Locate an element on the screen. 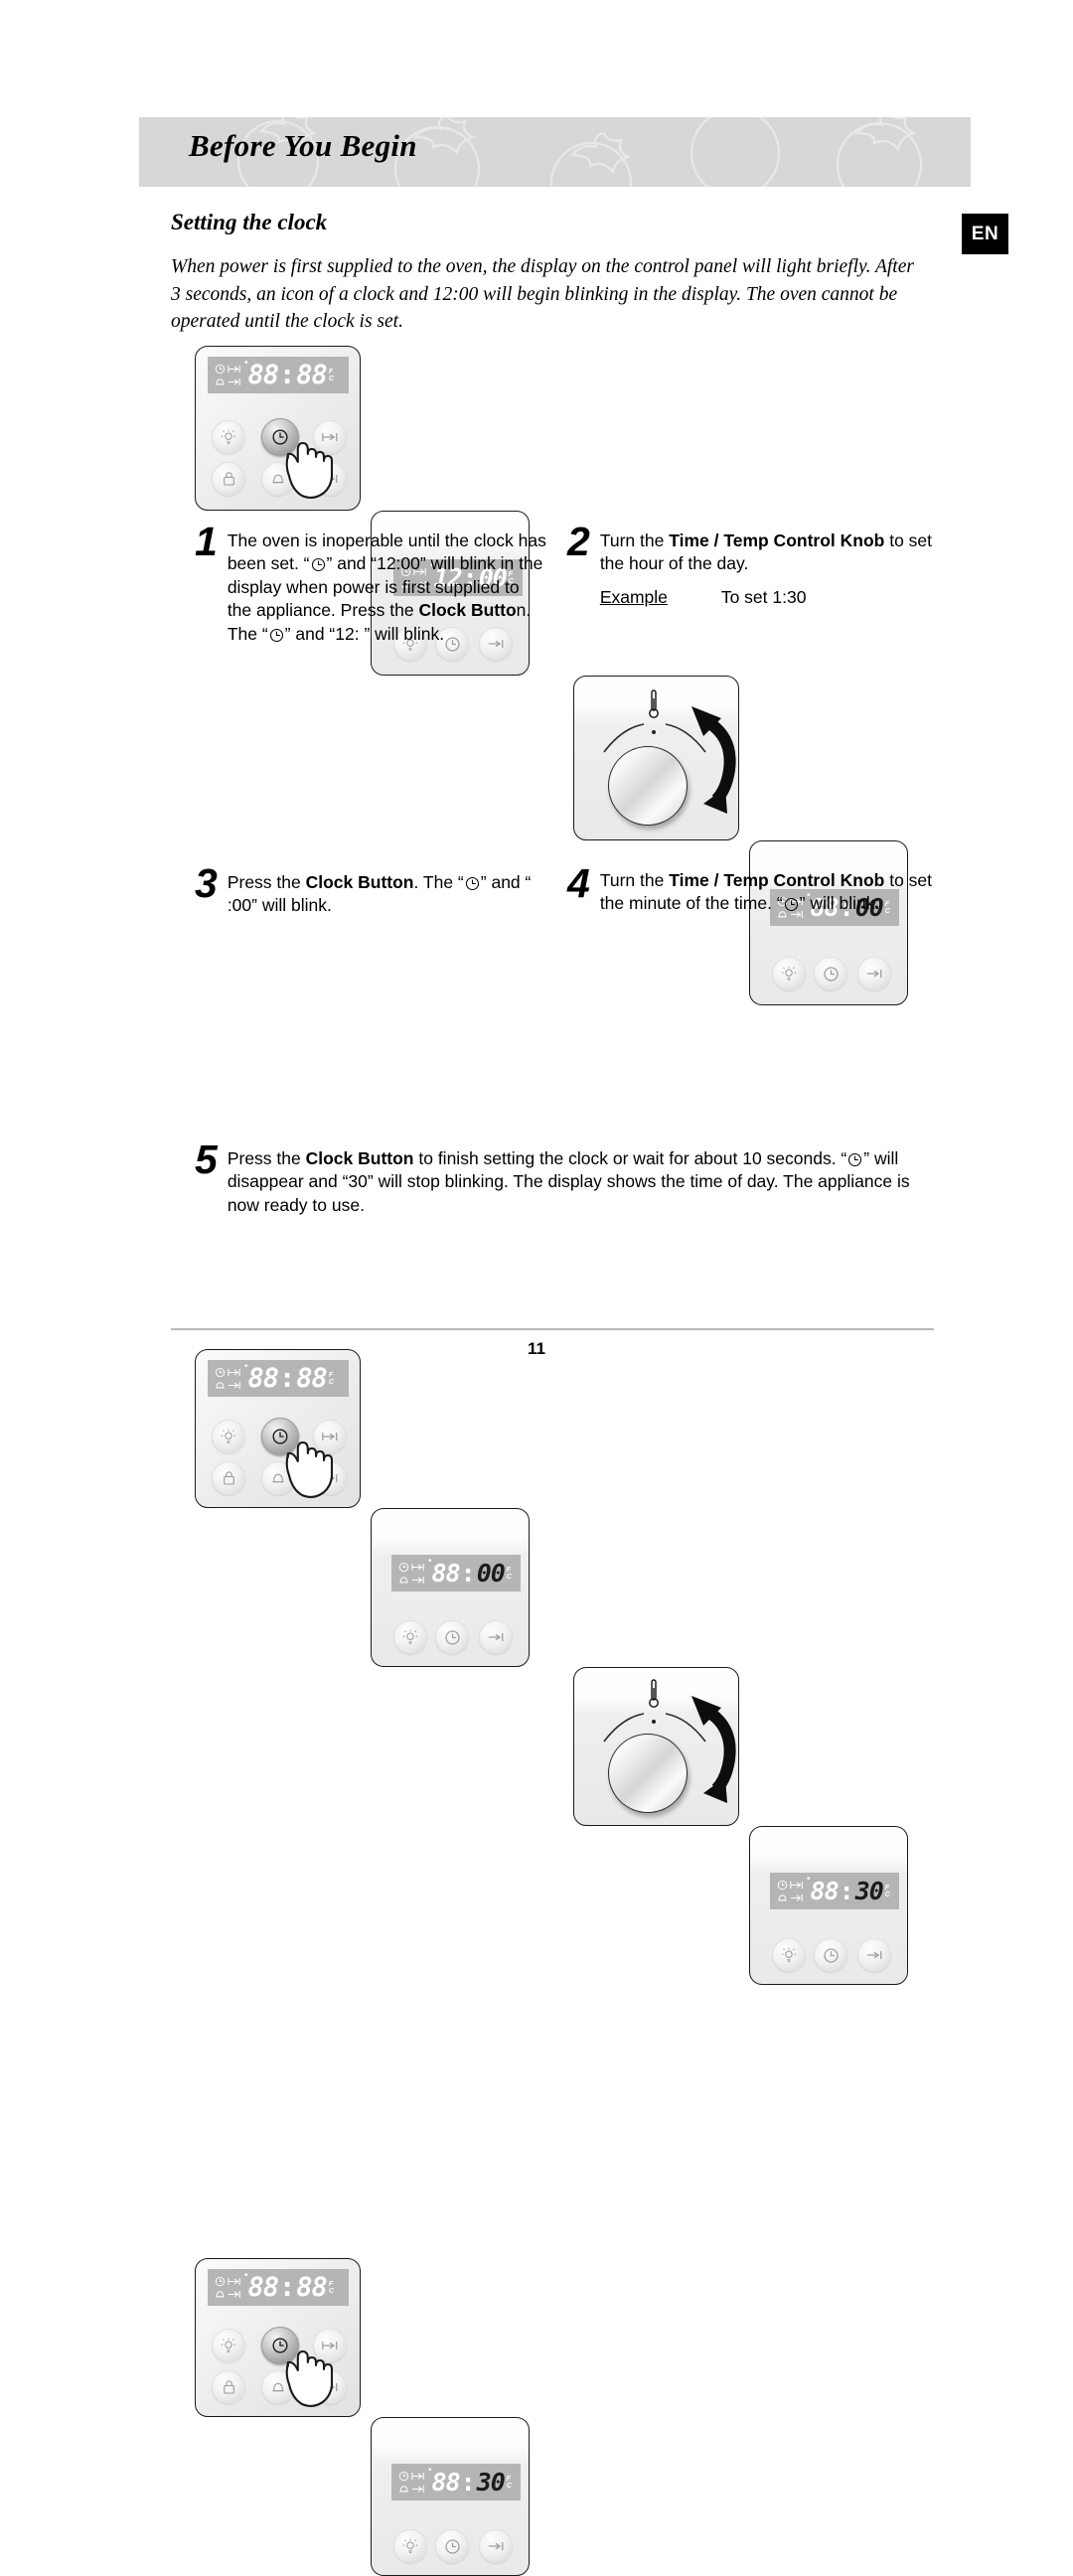 The height and width of the screenshot is (2576, 1073). lcd-display: • 88 : 00 FC is located at coordinates (456, 1573).